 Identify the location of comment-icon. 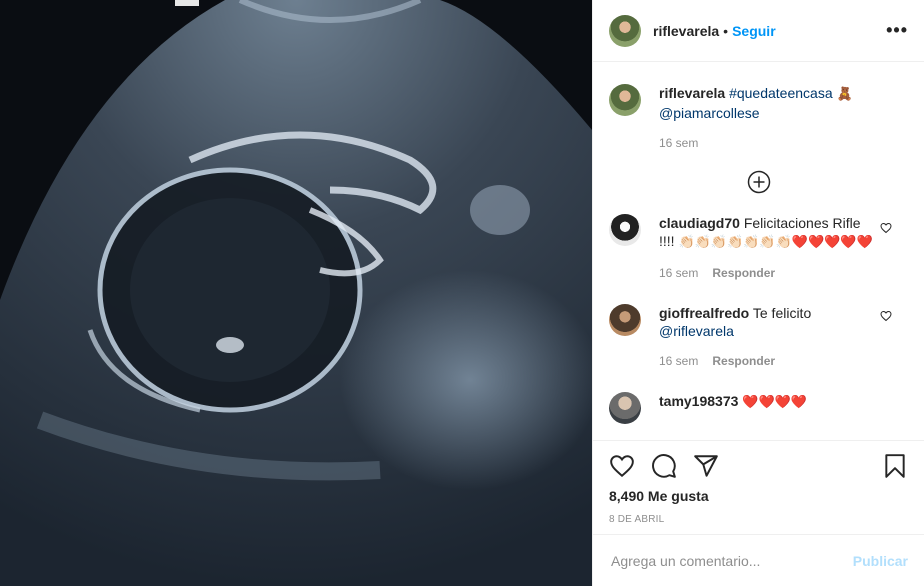
(664, 466).